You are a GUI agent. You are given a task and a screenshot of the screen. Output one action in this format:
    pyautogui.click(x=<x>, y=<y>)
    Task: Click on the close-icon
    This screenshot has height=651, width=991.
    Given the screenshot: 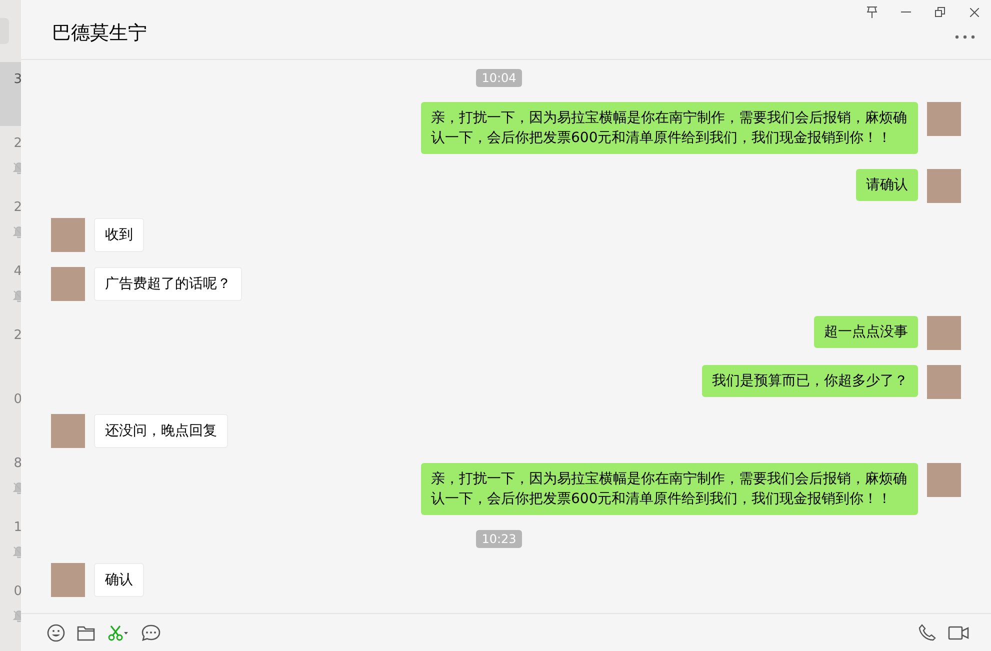 What is the action you would take?
    pyautogui.click(x=974, y=12)
    